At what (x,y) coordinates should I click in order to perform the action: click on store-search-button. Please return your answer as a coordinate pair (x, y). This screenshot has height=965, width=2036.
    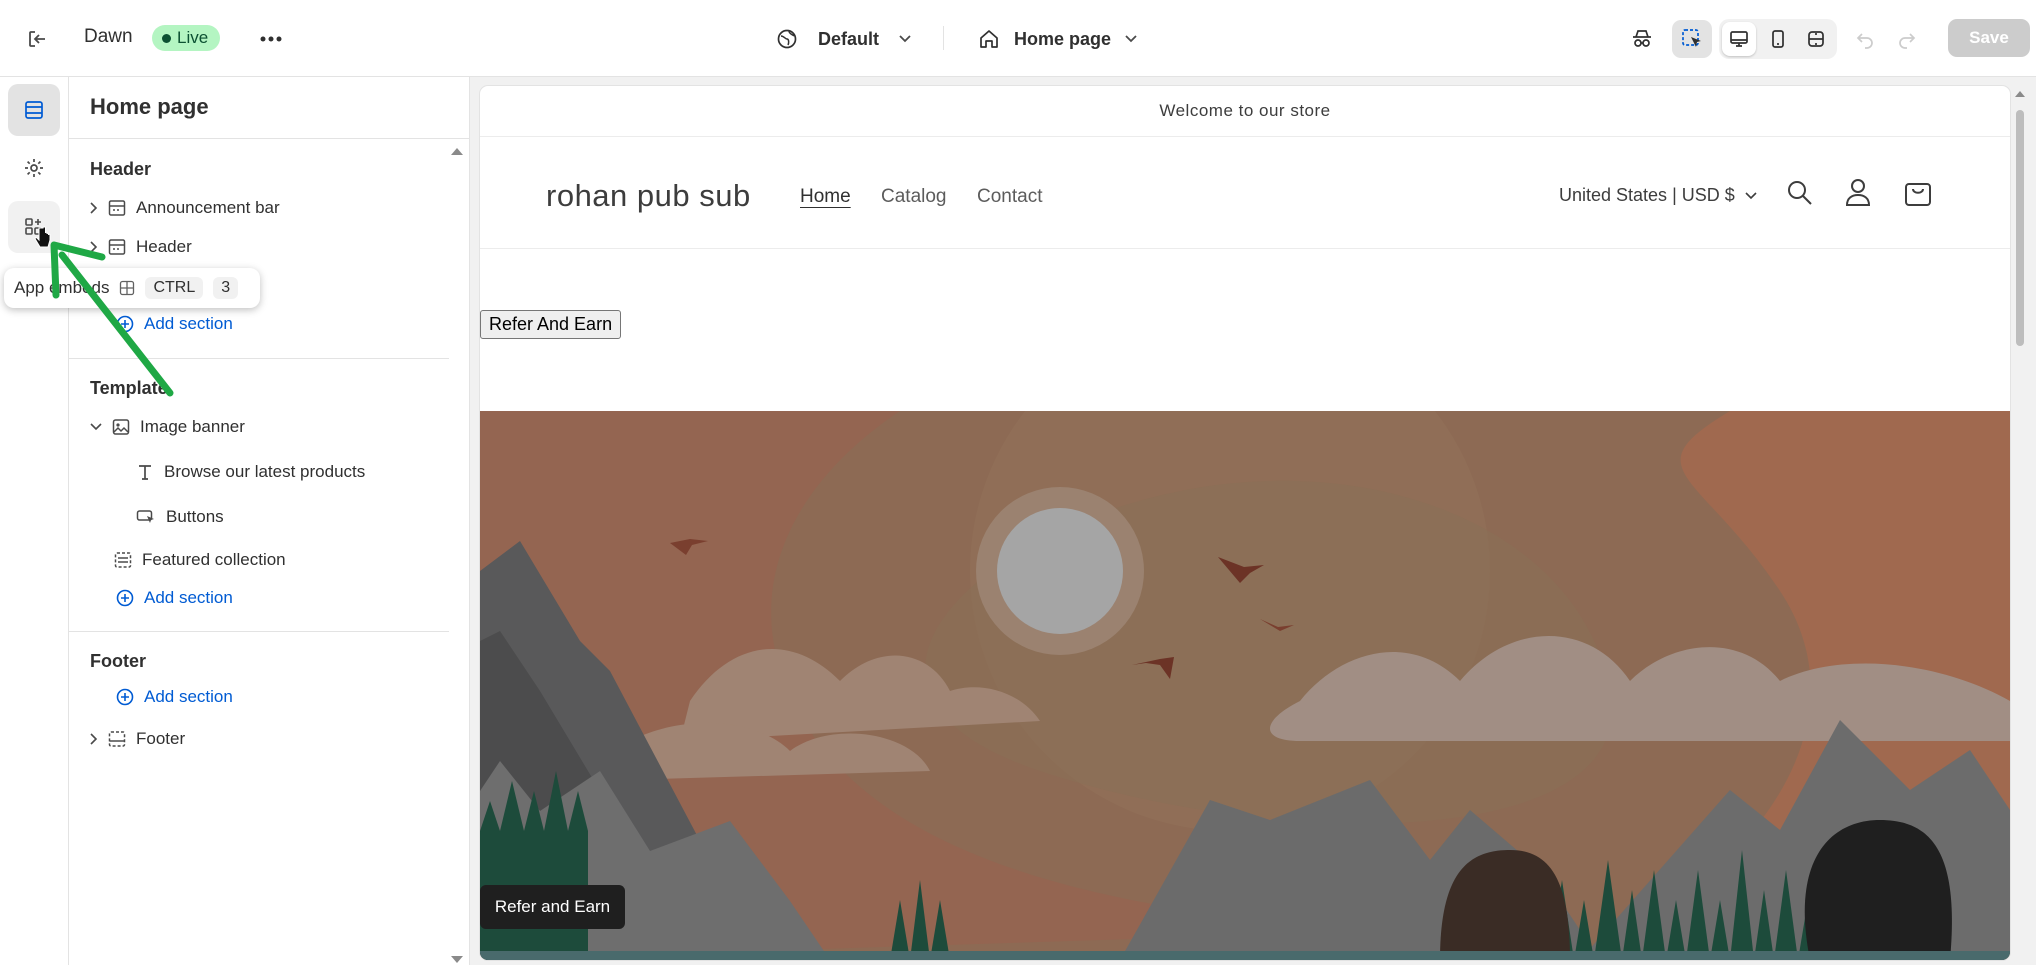
    Looking at the image, I should click on (1800, 193).